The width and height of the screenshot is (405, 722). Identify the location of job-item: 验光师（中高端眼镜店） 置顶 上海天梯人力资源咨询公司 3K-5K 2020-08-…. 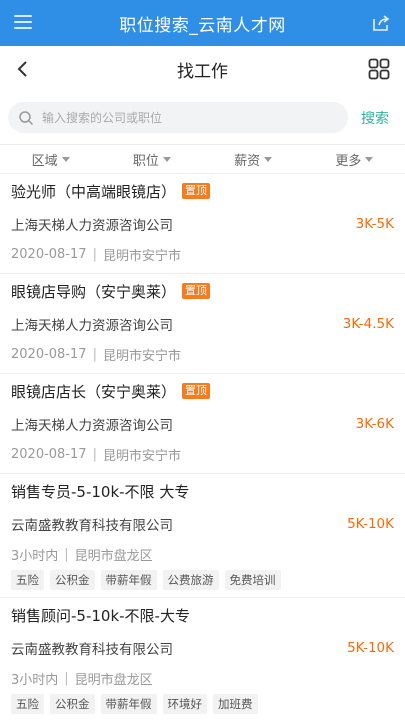
(202, 224).